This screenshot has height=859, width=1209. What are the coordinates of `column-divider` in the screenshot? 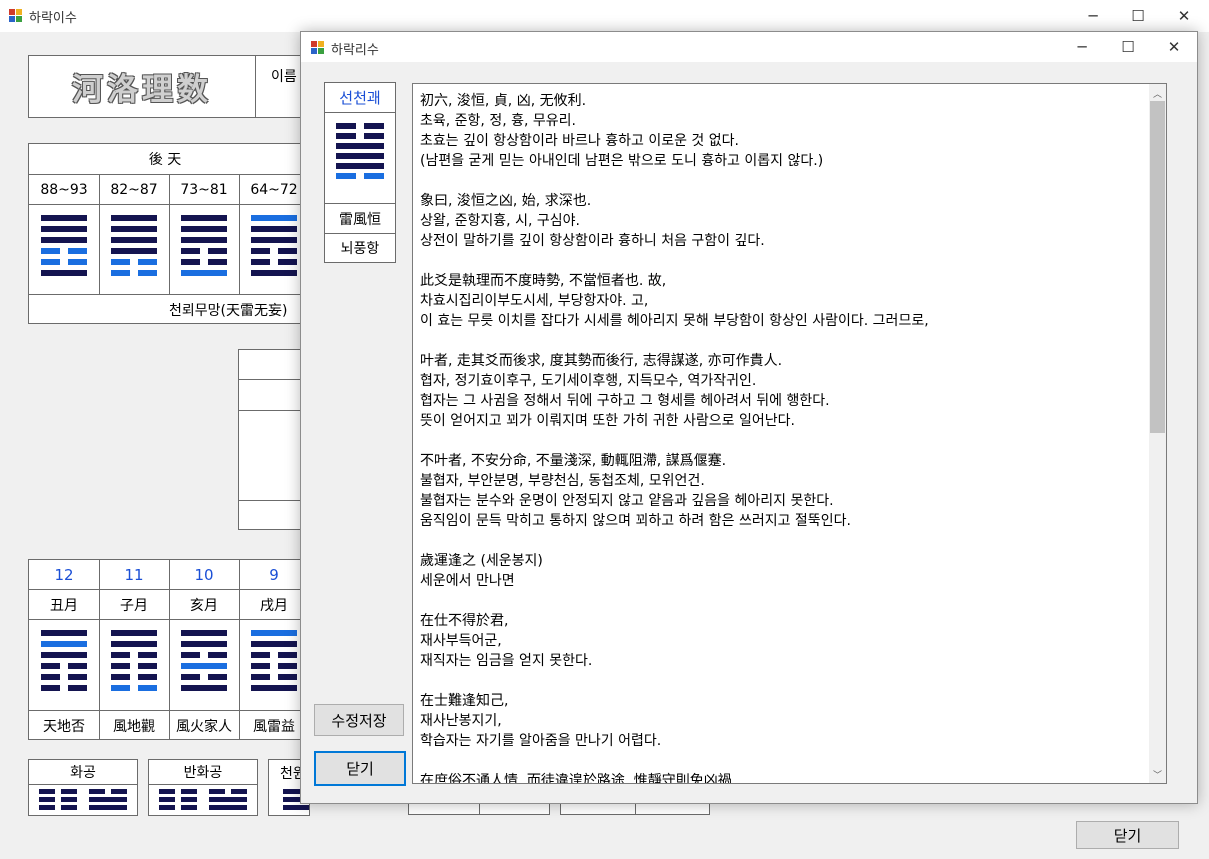 It's located at (99, 249).